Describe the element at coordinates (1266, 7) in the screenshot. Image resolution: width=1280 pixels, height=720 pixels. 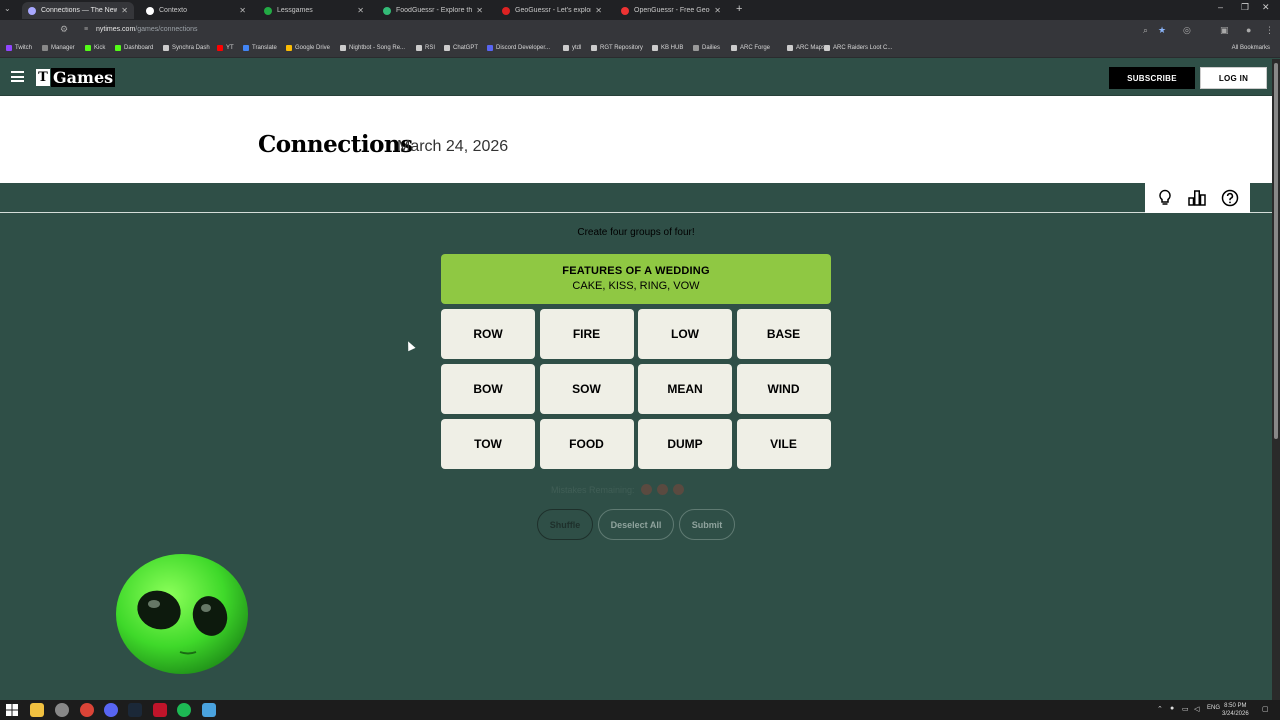
I see `close-window-icon: ✕` at that location.